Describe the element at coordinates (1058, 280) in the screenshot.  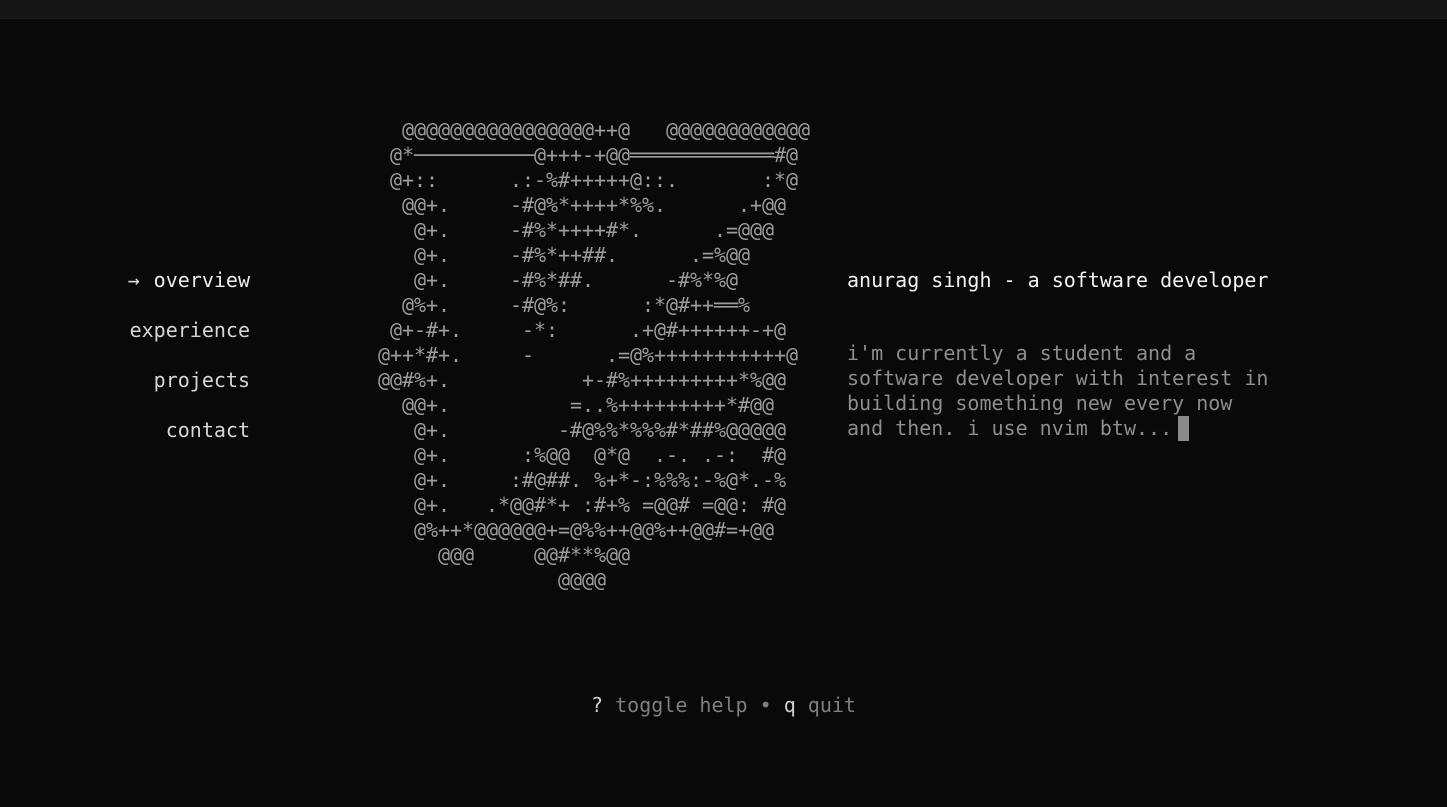
I see `profile-title: anurag singh - a software developer` at that location.